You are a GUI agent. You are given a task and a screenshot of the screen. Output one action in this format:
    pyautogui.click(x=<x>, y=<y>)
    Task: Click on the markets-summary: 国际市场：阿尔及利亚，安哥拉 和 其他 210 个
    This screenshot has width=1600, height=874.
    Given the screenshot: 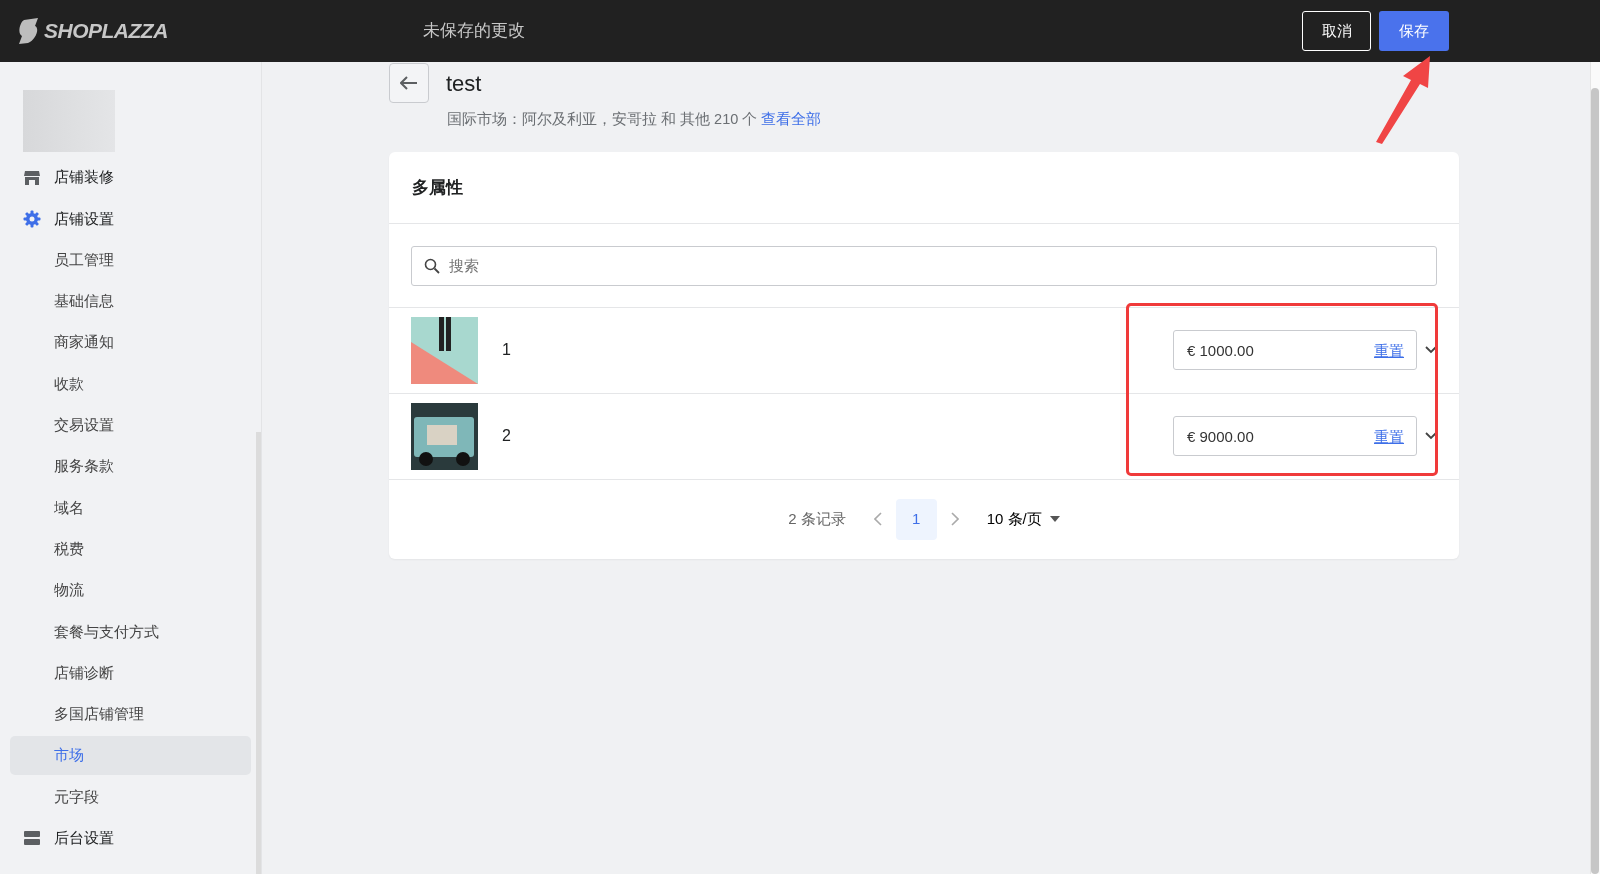 What is the action you would take?
    pyautogui.click(x=603, y=119)
    